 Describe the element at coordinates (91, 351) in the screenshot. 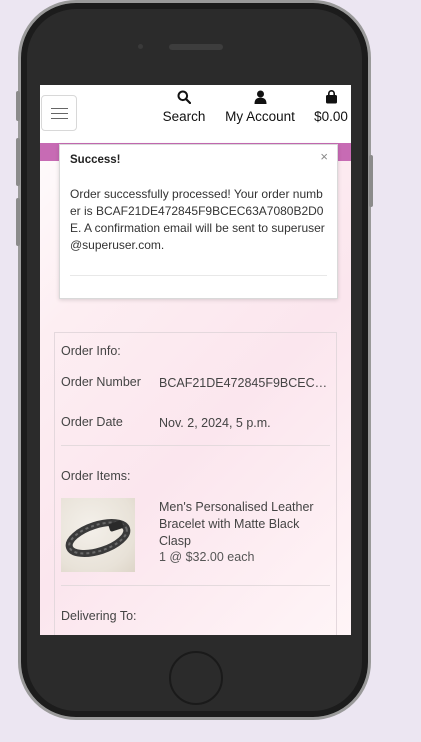

I see `order-info-heading: Order Info:` at that location.